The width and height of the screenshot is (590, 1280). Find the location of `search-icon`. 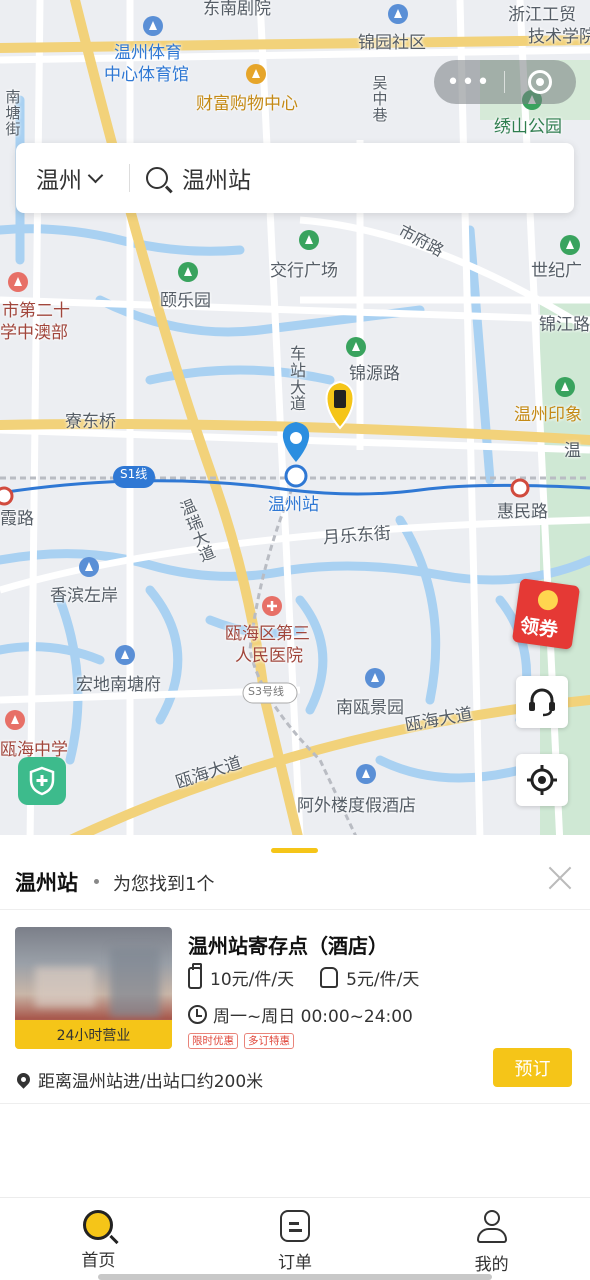

search-icon is located at coordinates (157, 178).